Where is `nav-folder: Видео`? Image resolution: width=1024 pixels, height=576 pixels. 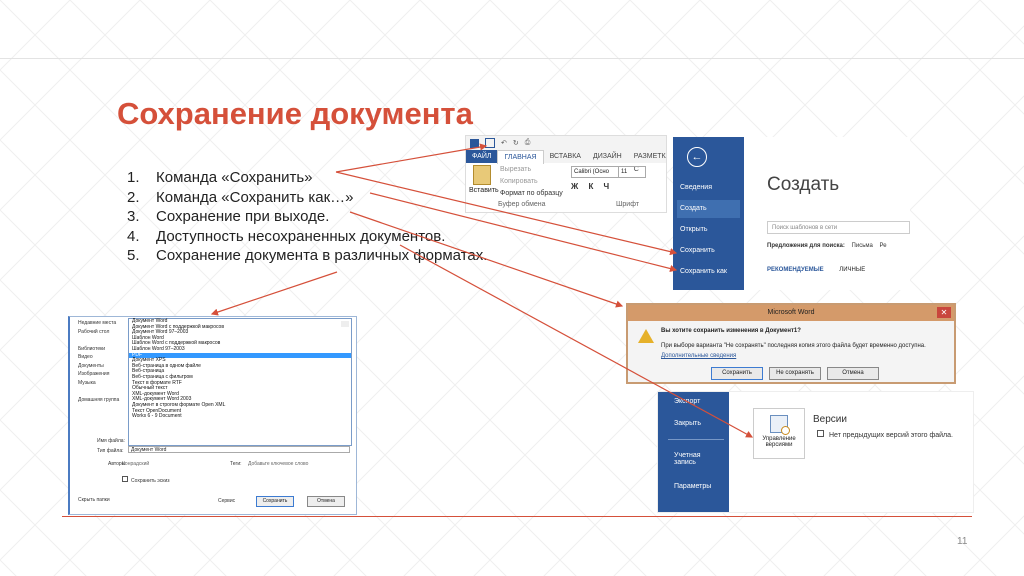
nav-folder: Видео is located at coordinates (99, 357).